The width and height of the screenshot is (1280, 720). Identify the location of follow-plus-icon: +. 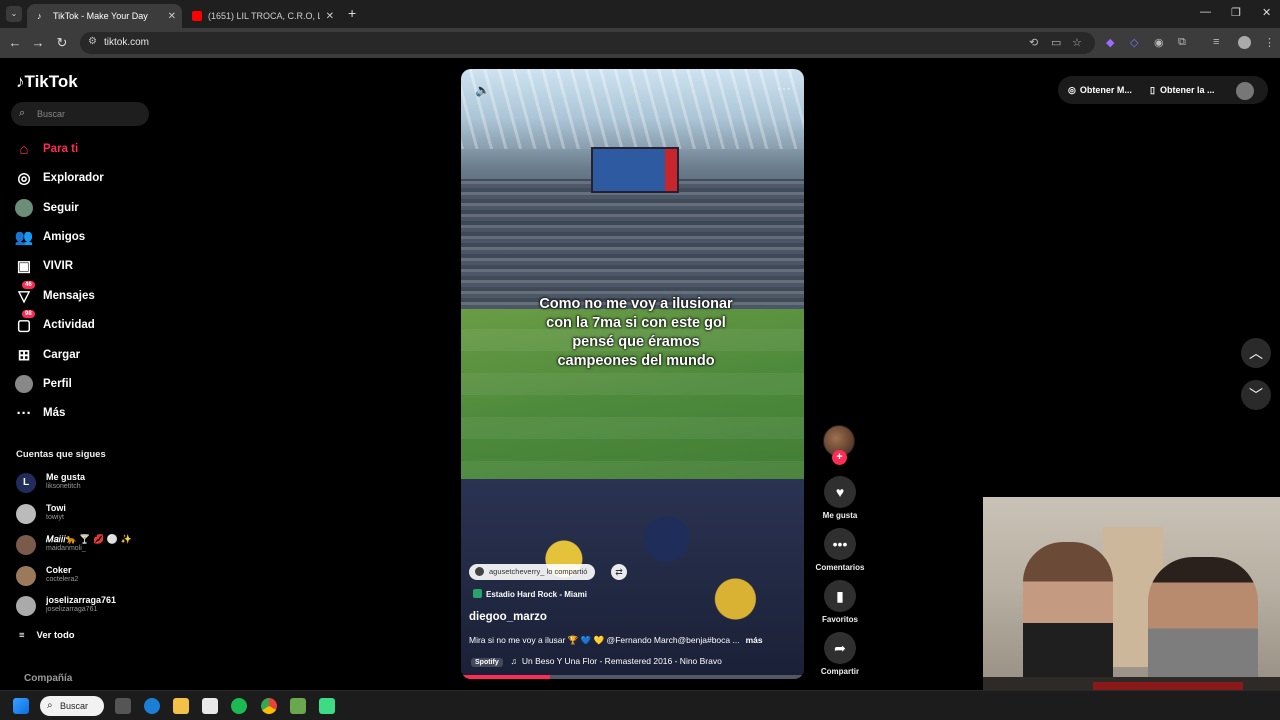
(839, 457).